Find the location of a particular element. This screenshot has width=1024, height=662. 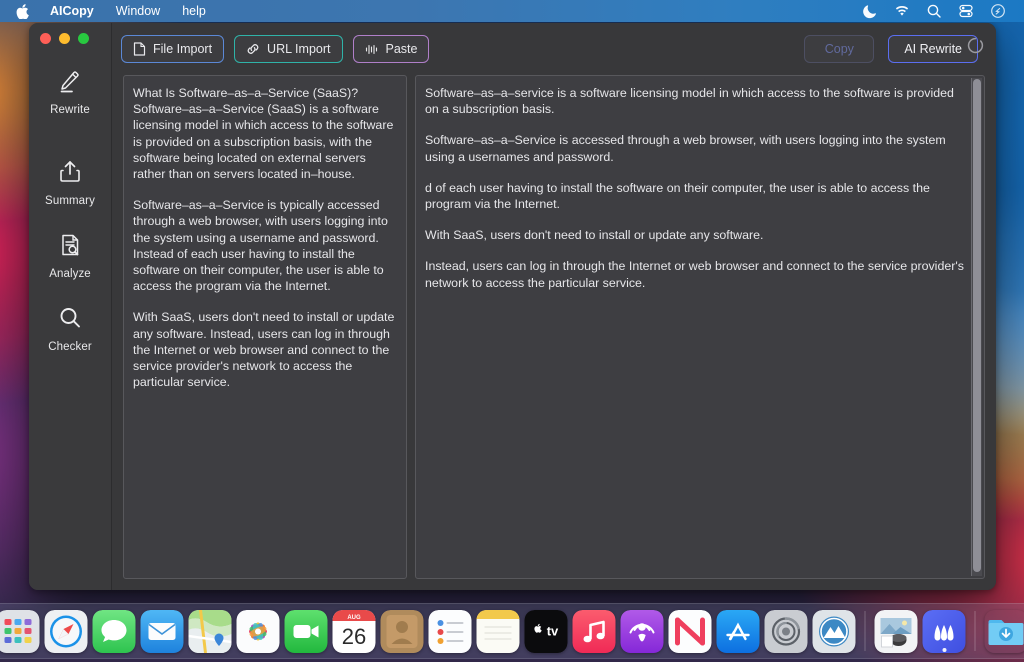

downloads-folder-icon is located at coordinates (1004, 631).